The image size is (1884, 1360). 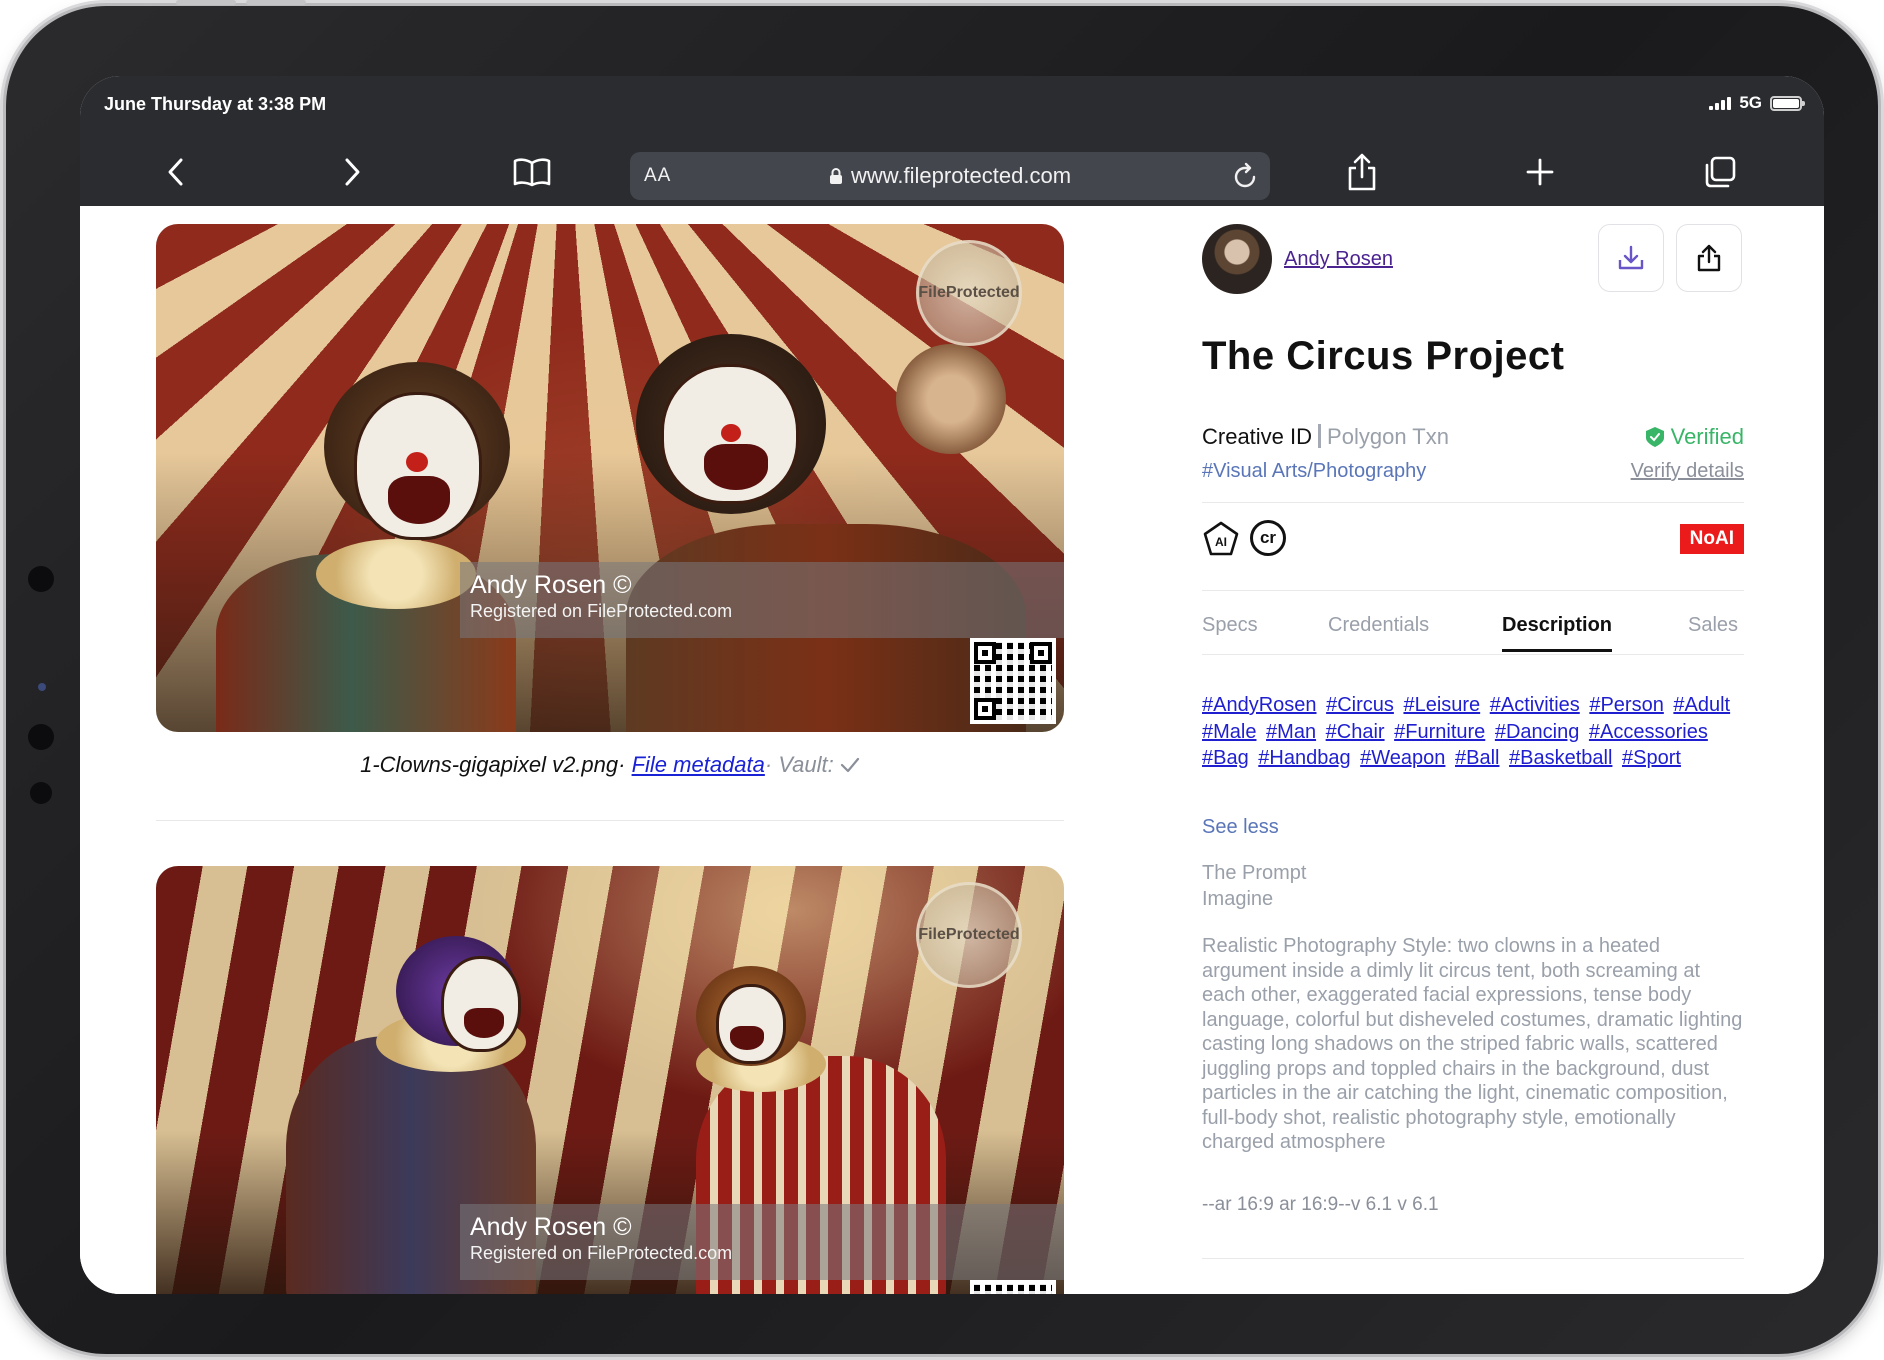 I want to click on forward-button, so click(x=352, y=172).